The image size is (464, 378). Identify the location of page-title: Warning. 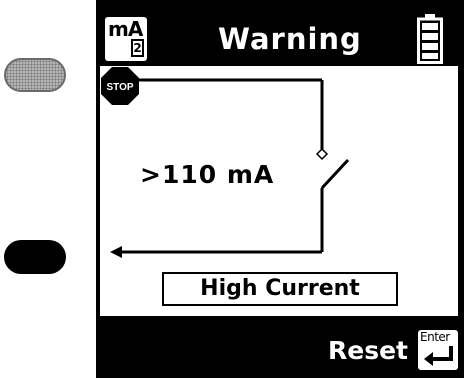
(290, 39).